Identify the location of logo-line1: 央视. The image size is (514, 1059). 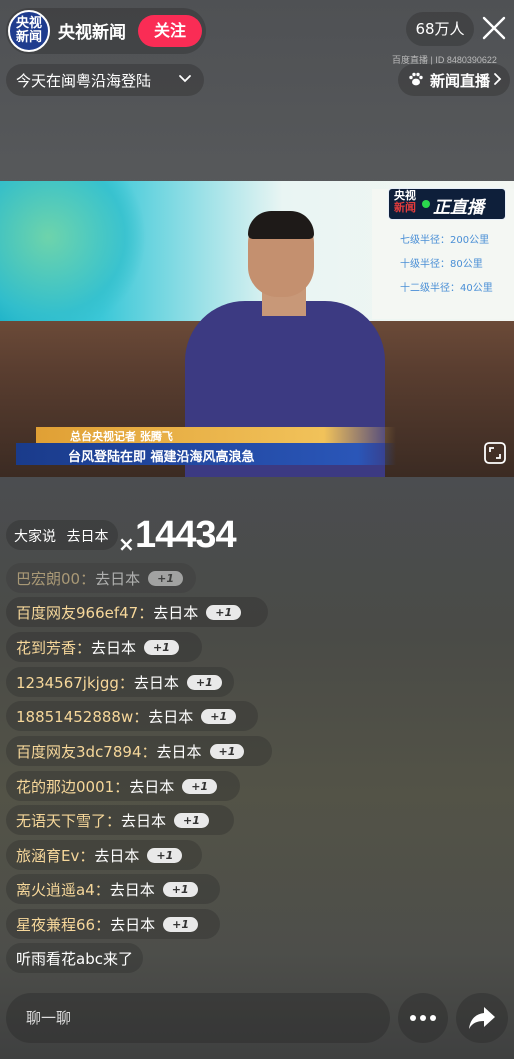
(28, 23).